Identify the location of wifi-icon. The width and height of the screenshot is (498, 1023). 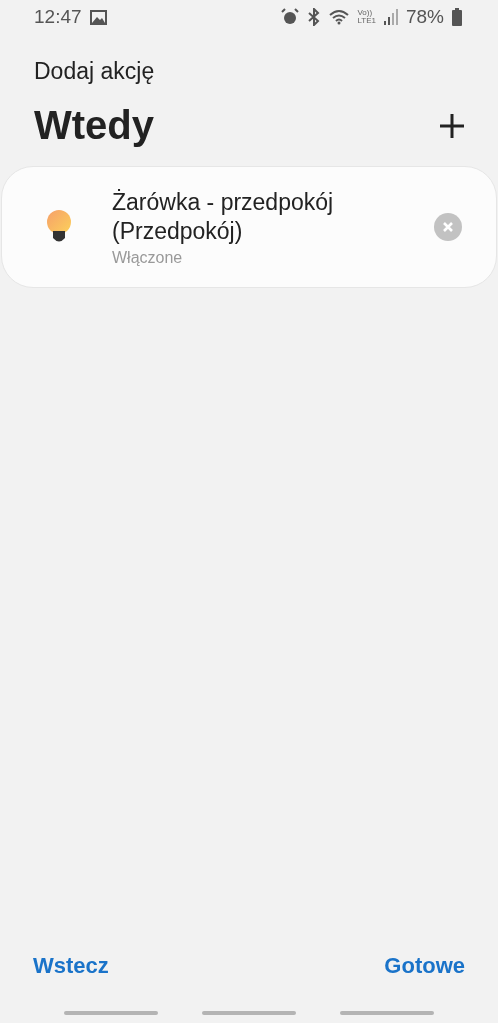
(339, 17).